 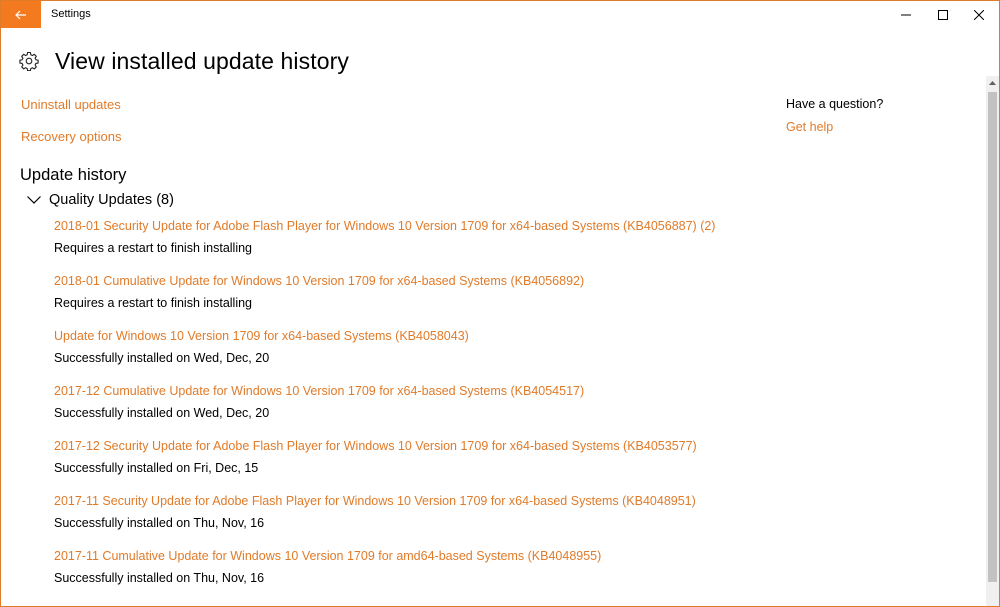 I want to click on gear-icon, so click(x=29, y=61).